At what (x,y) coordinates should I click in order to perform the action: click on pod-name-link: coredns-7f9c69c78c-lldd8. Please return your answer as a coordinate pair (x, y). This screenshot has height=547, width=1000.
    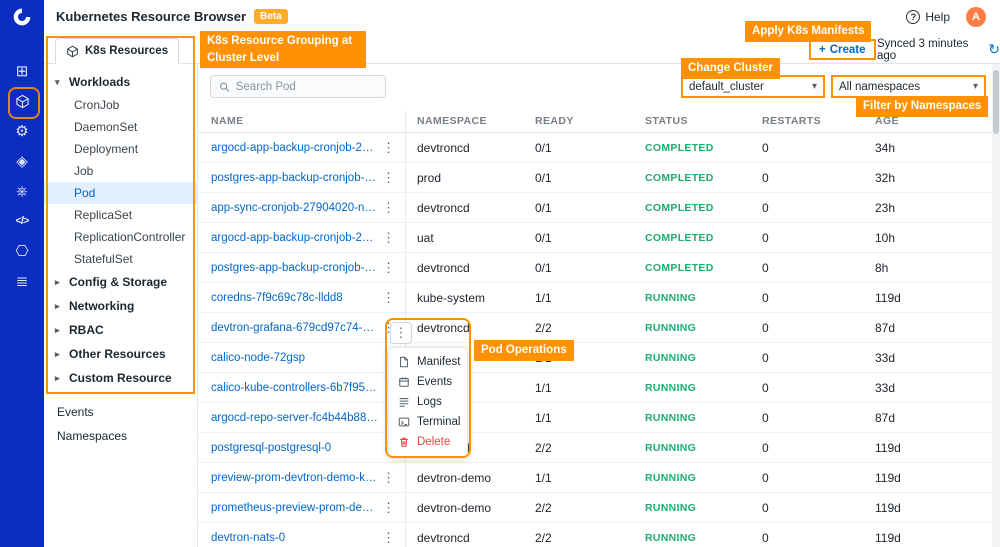
    Looking at the image, I should click on (277, 298).